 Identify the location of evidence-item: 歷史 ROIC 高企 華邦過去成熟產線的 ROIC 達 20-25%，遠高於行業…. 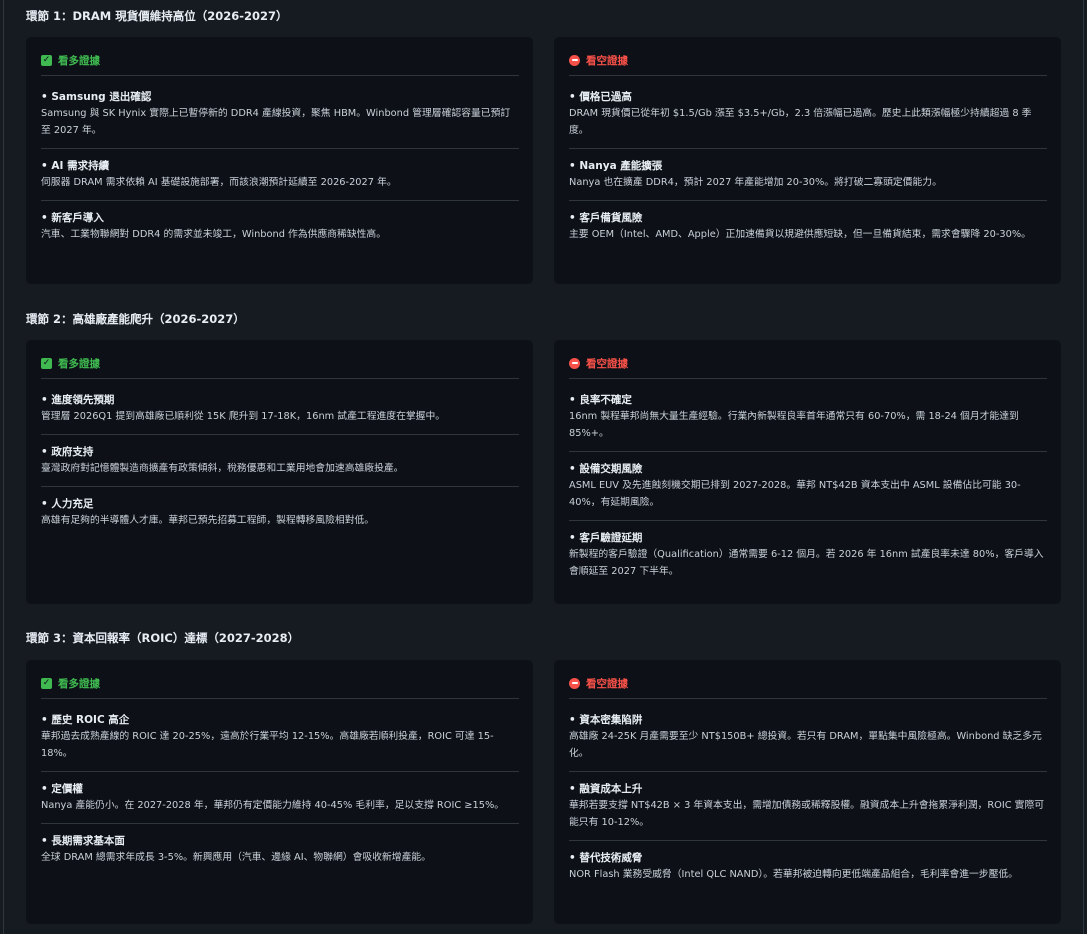
(280, 742).